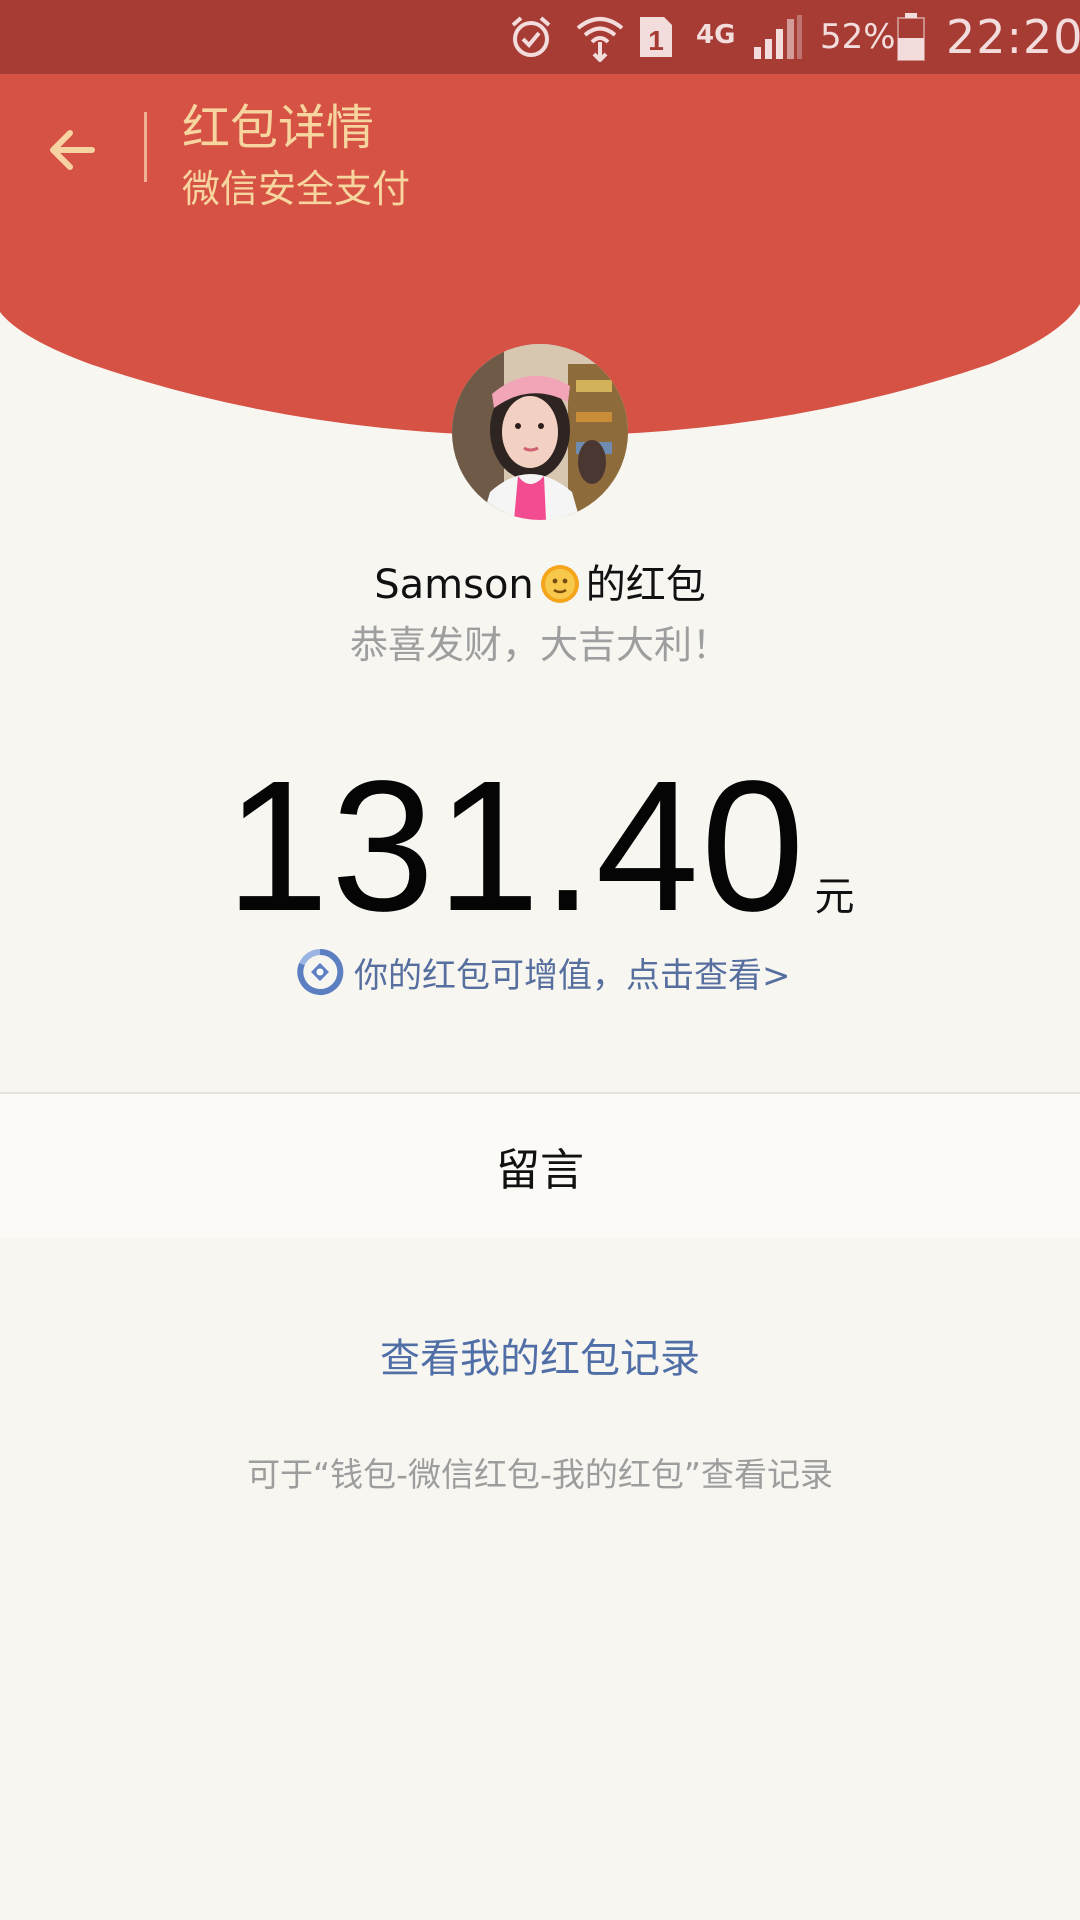 Image resolution: width=1080 pixels, height=1920 pixels. What do you see at coordinates (540, 1355) in the screenshot?
I see `view-records-link: 查看我的红包记录` at bounding box center [540, 1355].